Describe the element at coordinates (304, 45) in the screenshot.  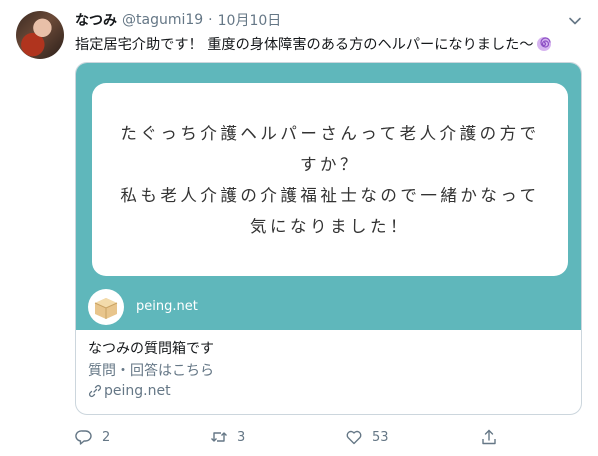
I see `tweet-text-body: 指定居宅介助です！ 重度の身体障害のある方のヘルパーになりました〜` at that location.